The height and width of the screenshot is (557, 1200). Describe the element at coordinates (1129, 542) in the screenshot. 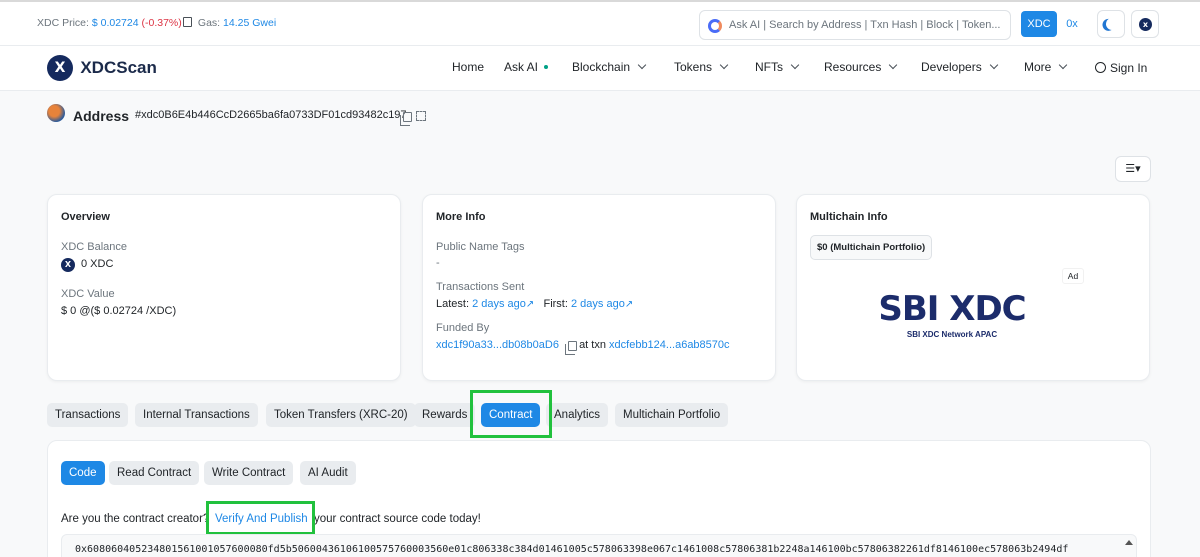

I see `scroll-up-icon` at that location.